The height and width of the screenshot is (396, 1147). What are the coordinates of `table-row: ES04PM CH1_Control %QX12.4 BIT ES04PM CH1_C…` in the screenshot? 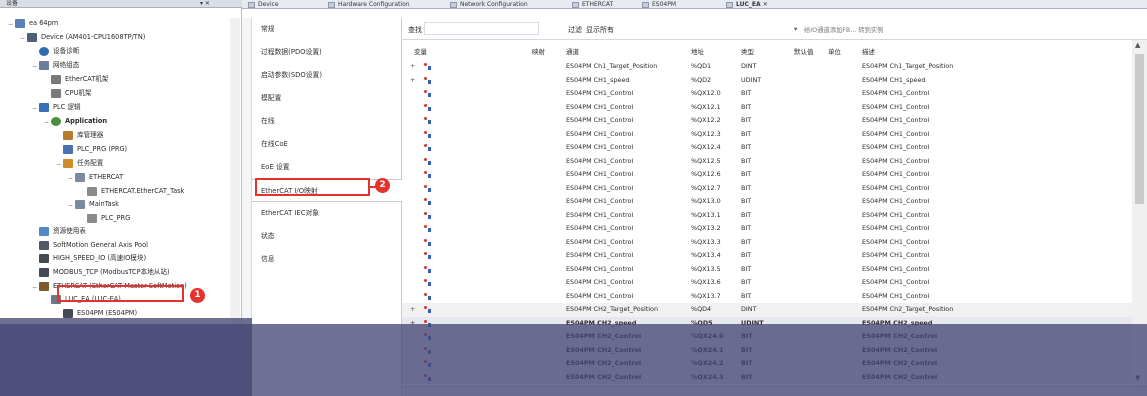 It's located at (767, 148).